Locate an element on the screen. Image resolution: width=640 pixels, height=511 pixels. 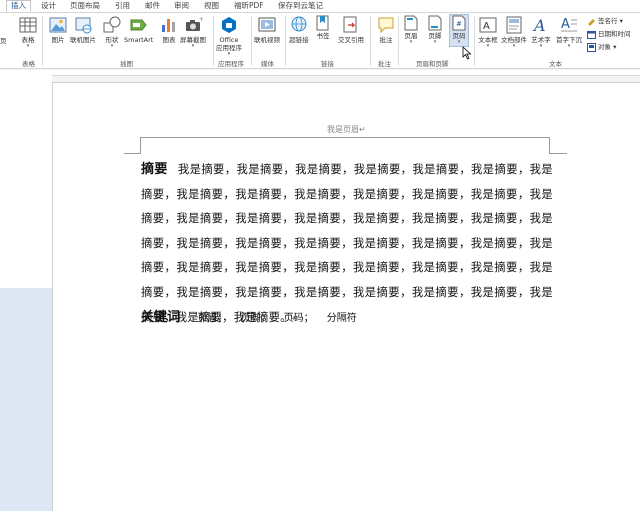
online-video-button: 联机视频 is located at coordinates (267, 29).